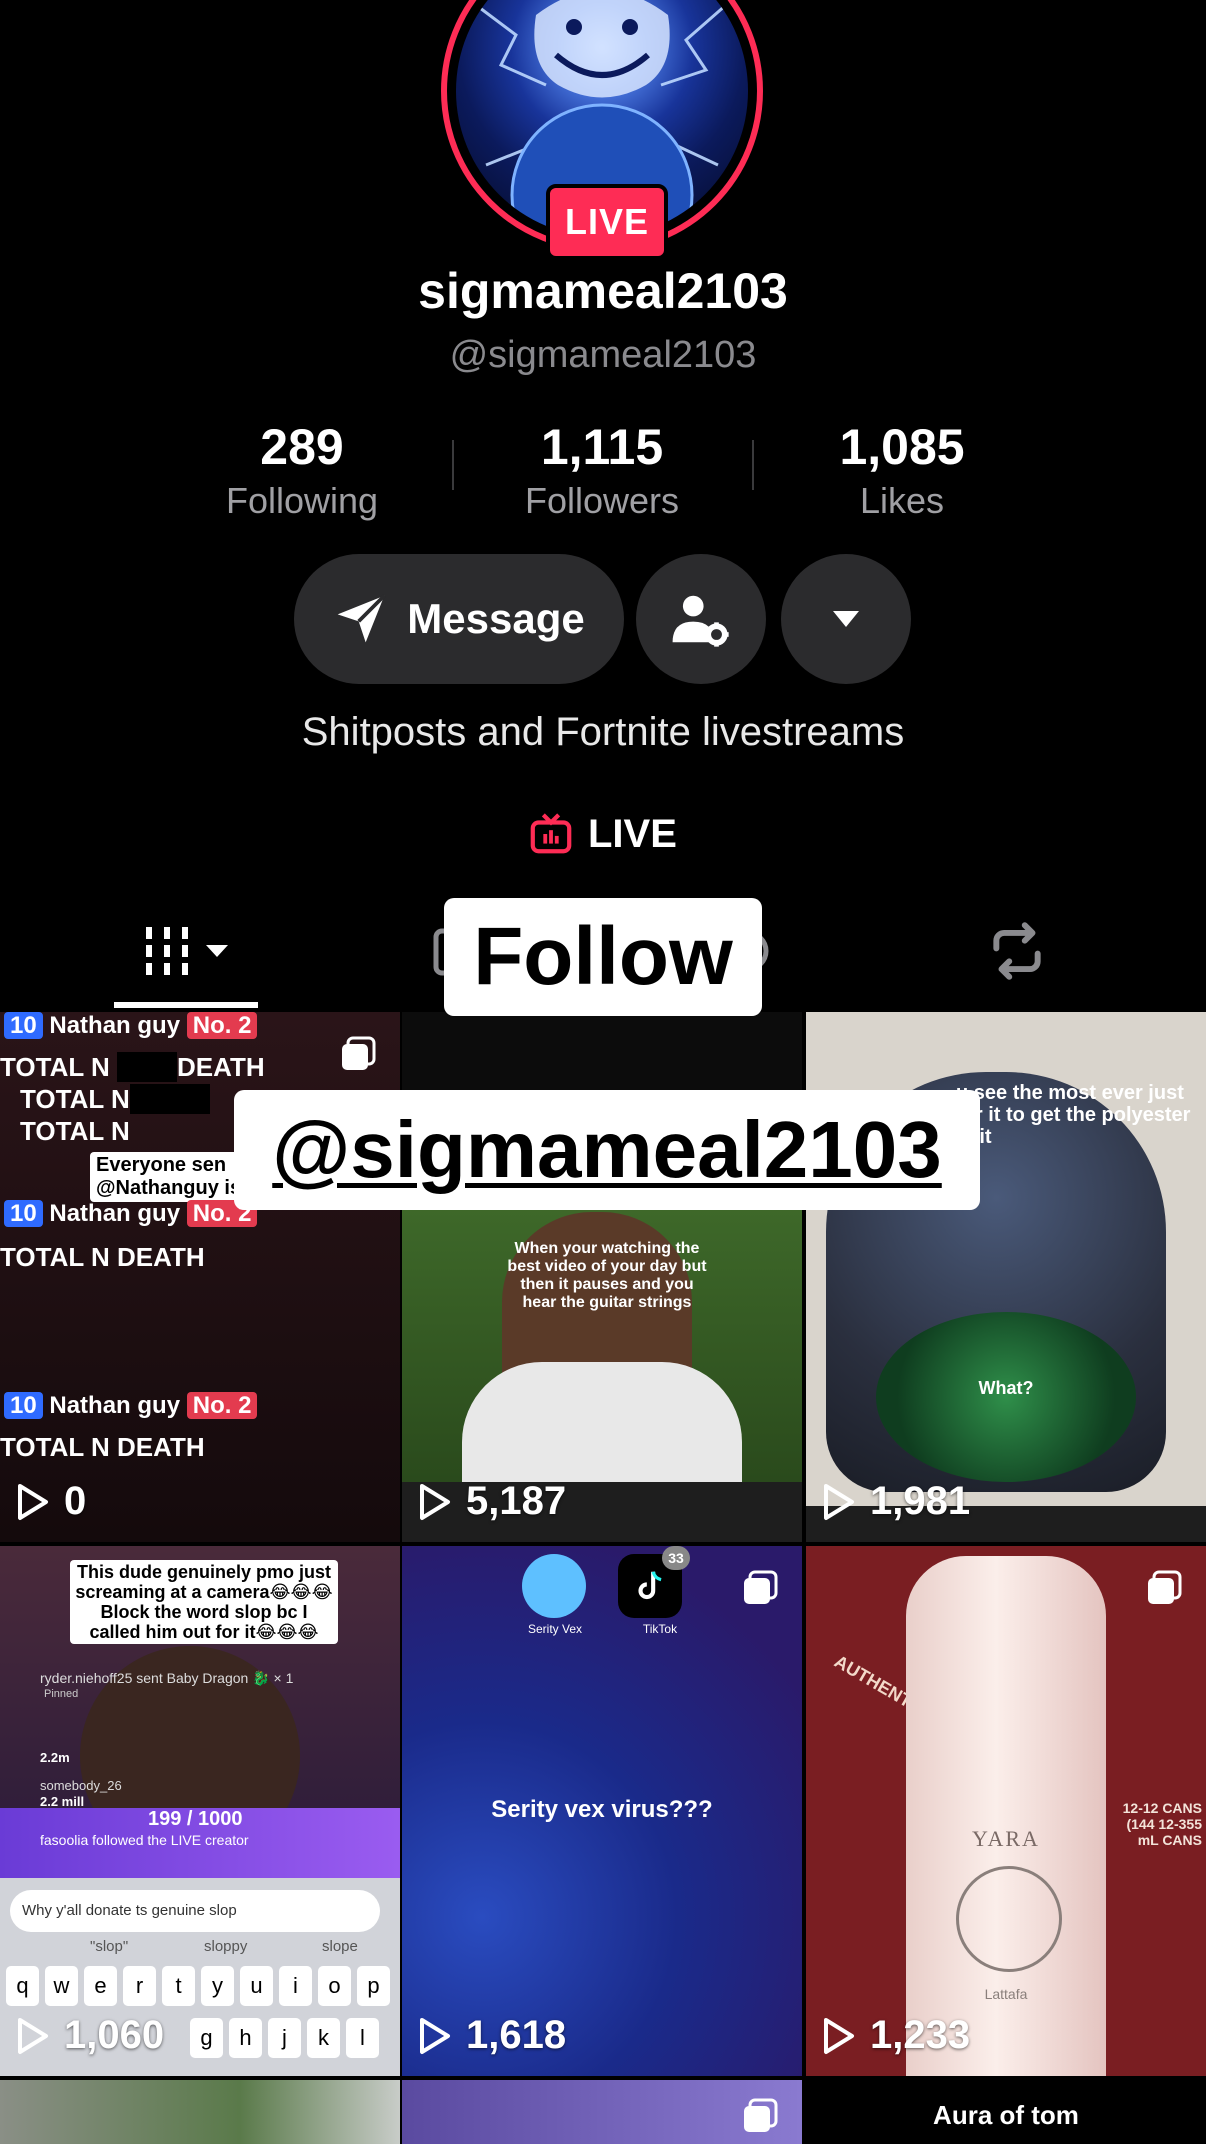 The image size is (1206, 2144). I want to click on serity-vex-app-icon, so click(554, 1586).